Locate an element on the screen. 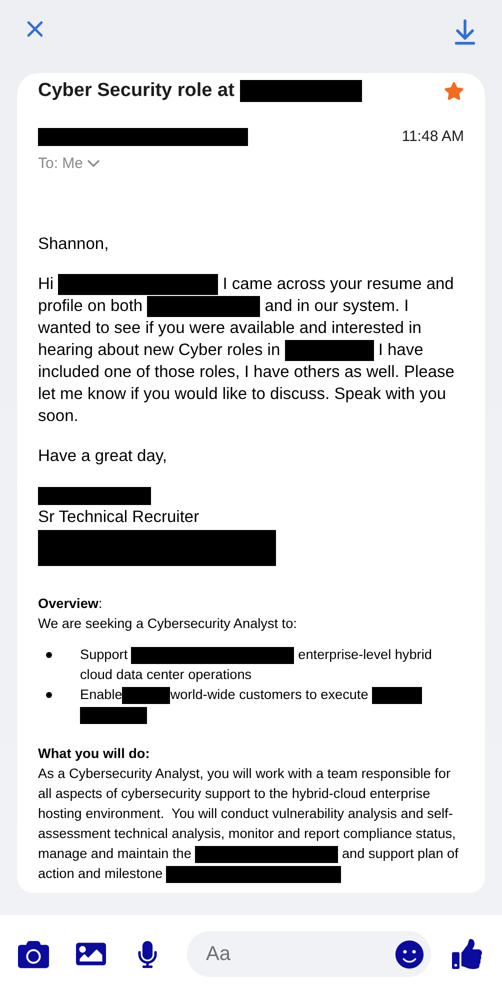 The image size is (502, 1000). chevron-down-icon is located at coordinates (93, 163).